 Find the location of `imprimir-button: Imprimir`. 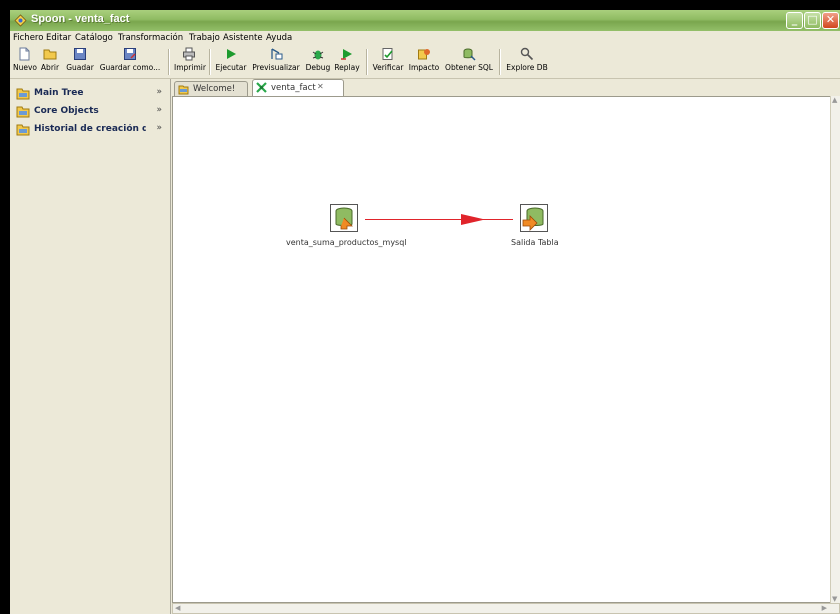

imprimir-button: Imprimir is located at coordinates (190, 59).